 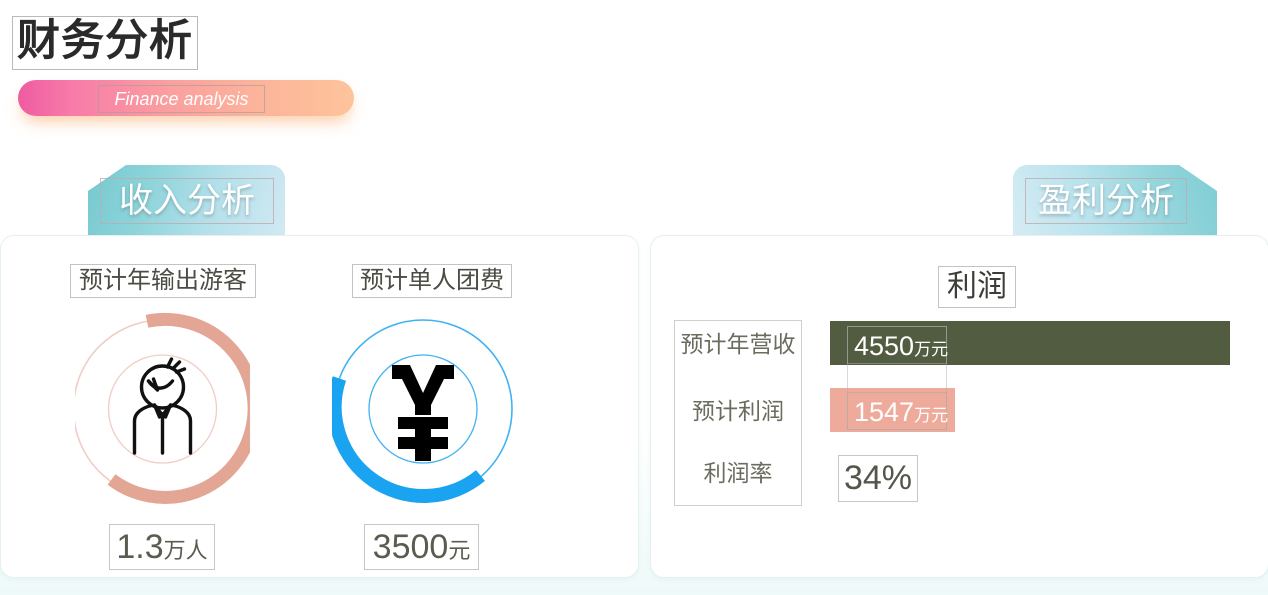 I want to click on profit-bar-value-estimated-profit: 1547万元, so click(x=898, y=411).